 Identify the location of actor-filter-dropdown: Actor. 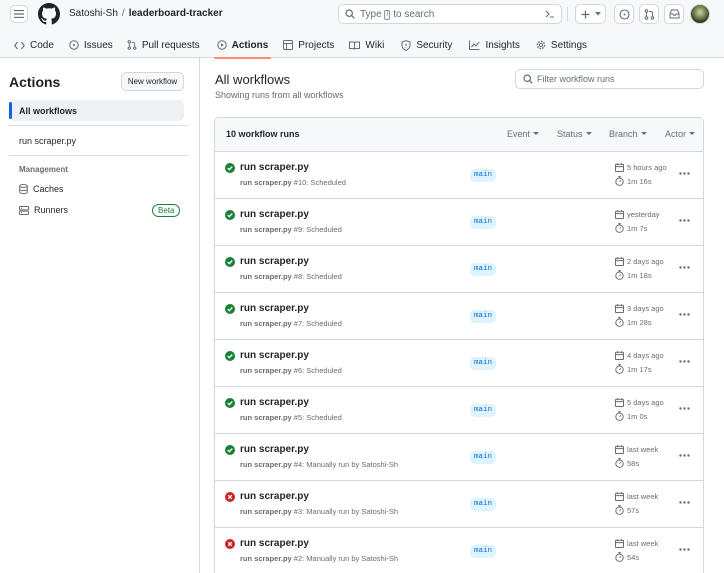
(680, 134).